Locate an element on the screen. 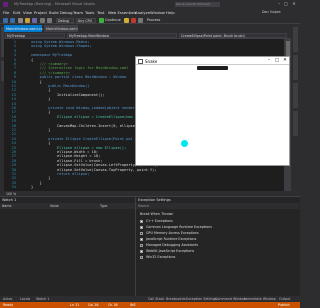 Image resolution: width=320 pixels, height=308 pixels. member-dropdown: CreateEllipse(Point point, Brush brush) is located at coordinates (233, 35).